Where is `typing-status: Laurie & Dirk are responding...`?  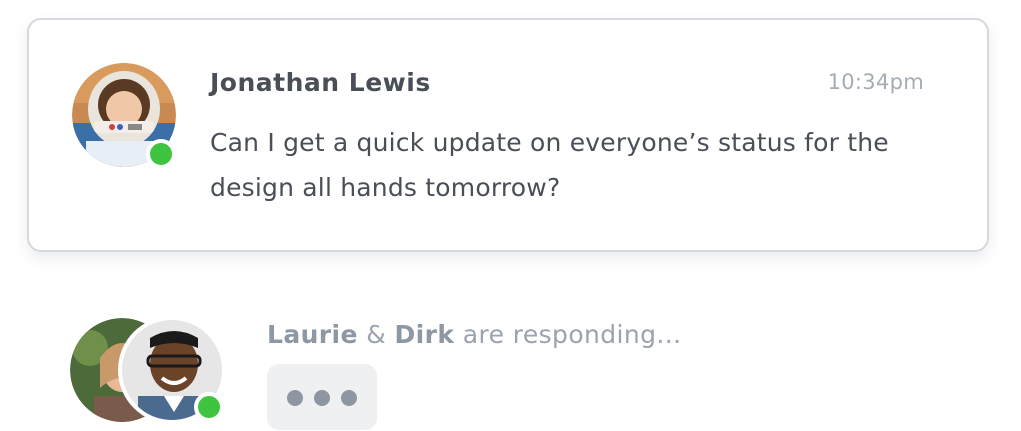 typing-status: Laurie & Dirk are responding... is located at coordinates (474, 334).